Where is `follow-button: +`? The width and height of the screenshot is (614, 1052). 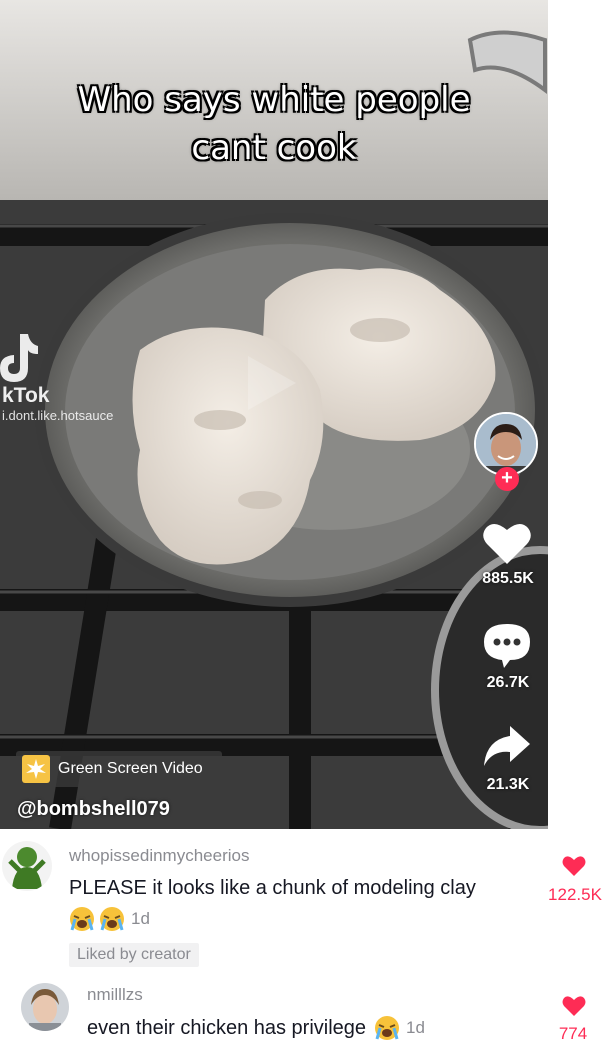
follow-button: + is located at coordinates (507, 479).